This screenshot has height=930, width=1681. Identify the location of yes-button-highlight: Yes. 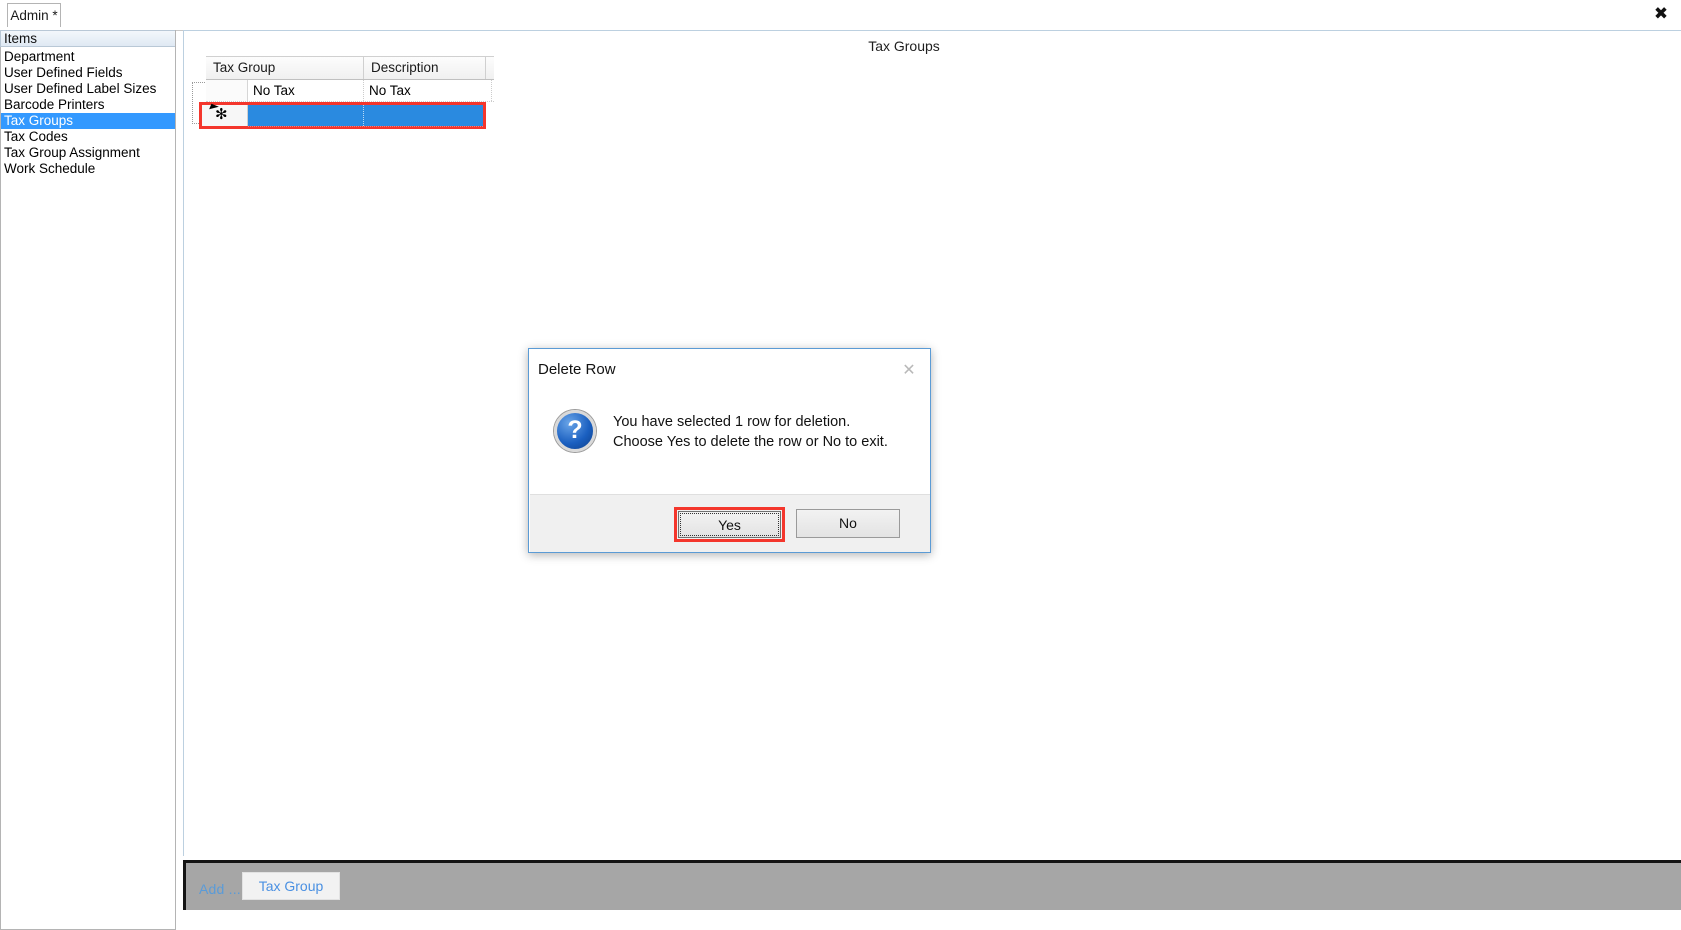
(729, 524).